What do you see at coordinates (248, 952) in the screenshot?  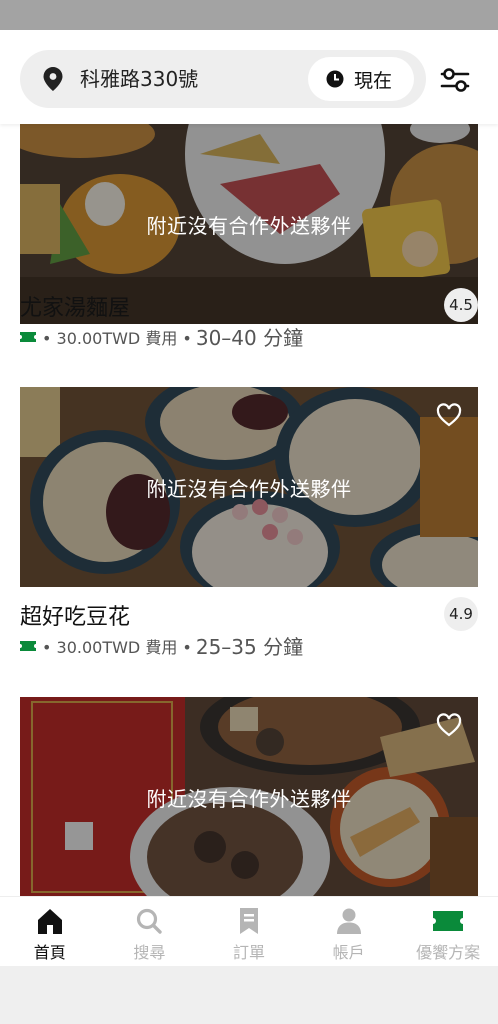 I see `nav-label: 訂單` at bounding box center [248, 952].